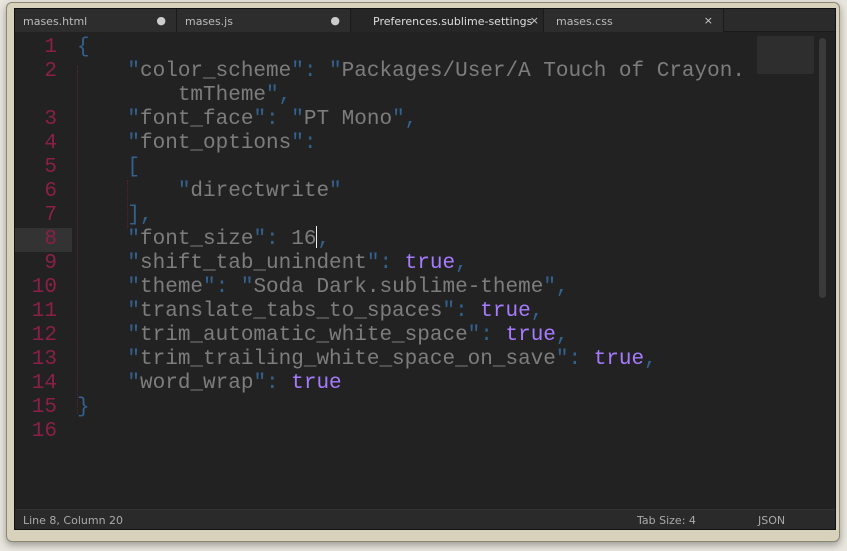  I want to click on punctuation: [, so click(109, 167).